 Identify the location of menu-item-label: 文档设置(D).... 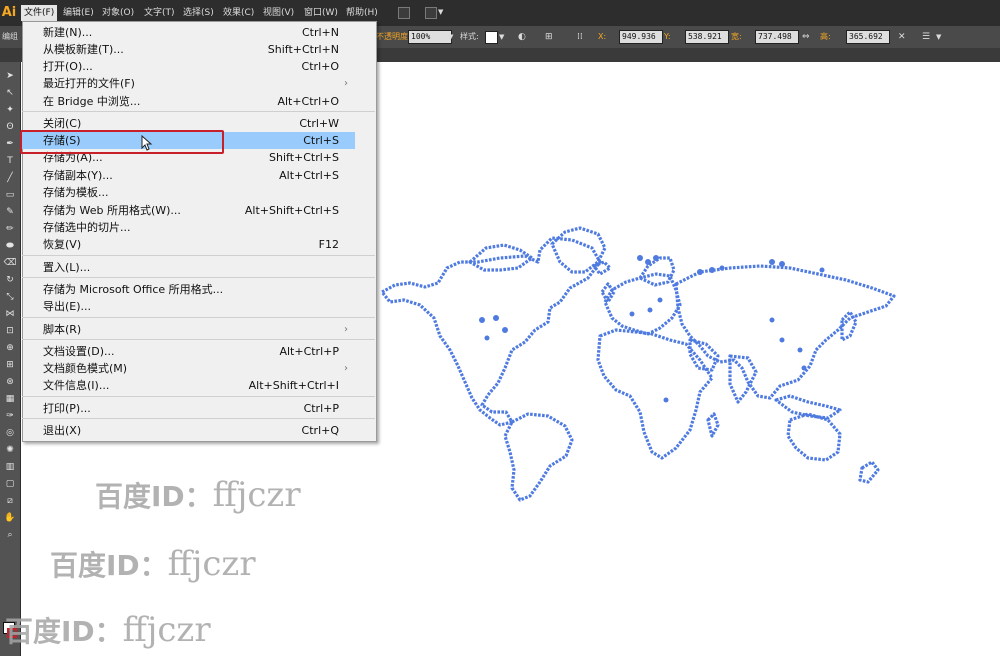
(79, 351).